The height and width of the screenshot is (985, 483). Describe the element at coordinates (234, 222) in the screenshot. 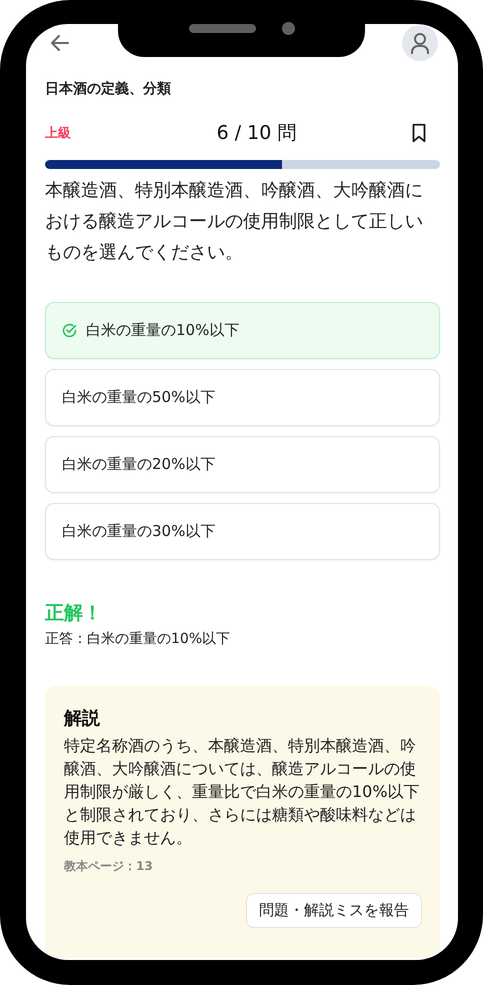

I see `question-text: 本醸造酒、特別本醸造酒、吟醸酒、大吟醸酒における醸造アルコールの使用制限として正しいものを選んでください。` at that location.